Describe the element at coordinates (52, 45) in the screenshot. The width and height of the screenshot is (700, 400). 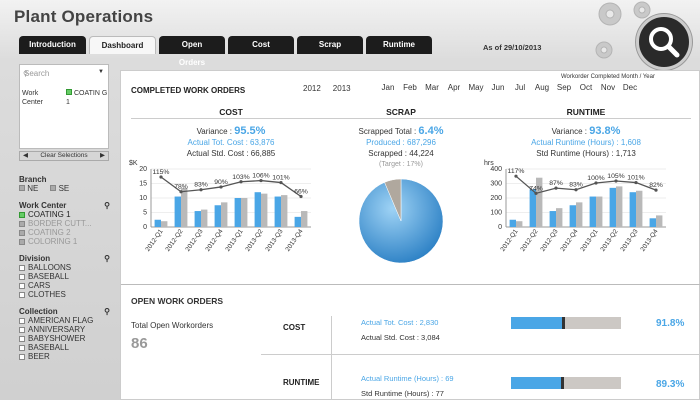
I see `tab-introduction: Introduction` at that location.